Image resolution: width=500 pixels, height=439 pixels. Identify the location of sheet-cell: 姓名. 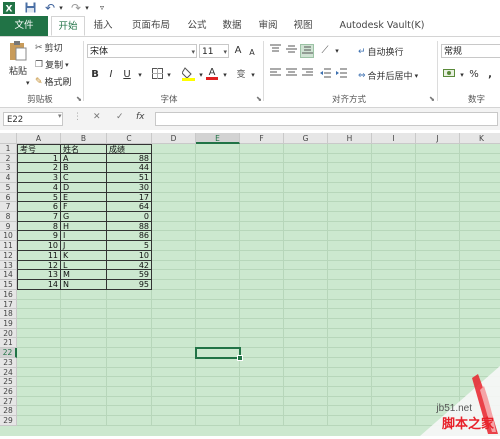
(84, 149).